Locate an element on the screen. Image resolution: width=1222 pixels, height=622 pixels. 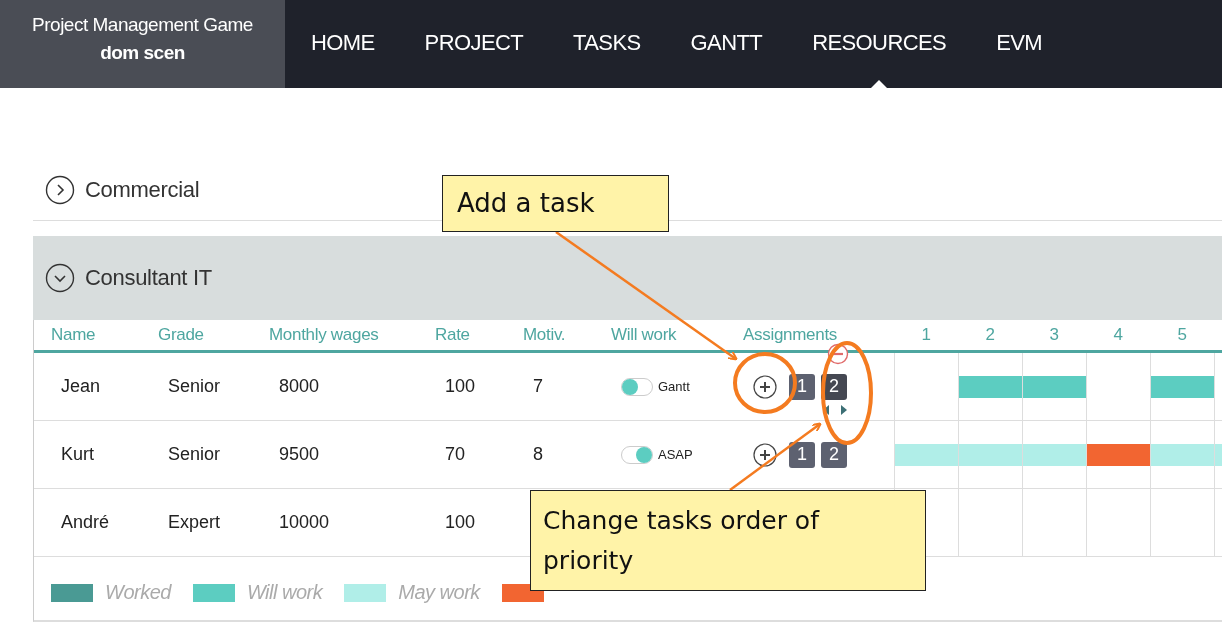
rate-cell-text: 70 is located at coordinates (455, 454).